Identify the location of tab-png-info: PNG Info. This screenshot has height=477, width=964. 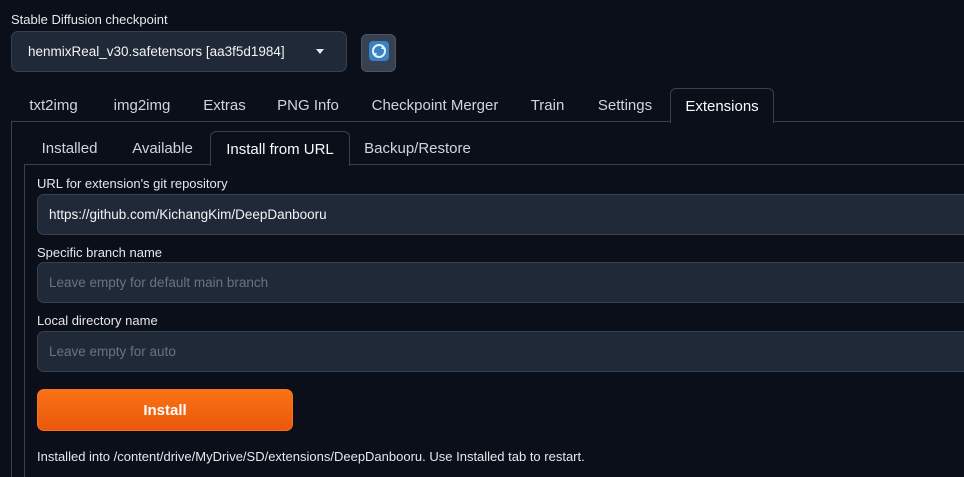
(308, 105).